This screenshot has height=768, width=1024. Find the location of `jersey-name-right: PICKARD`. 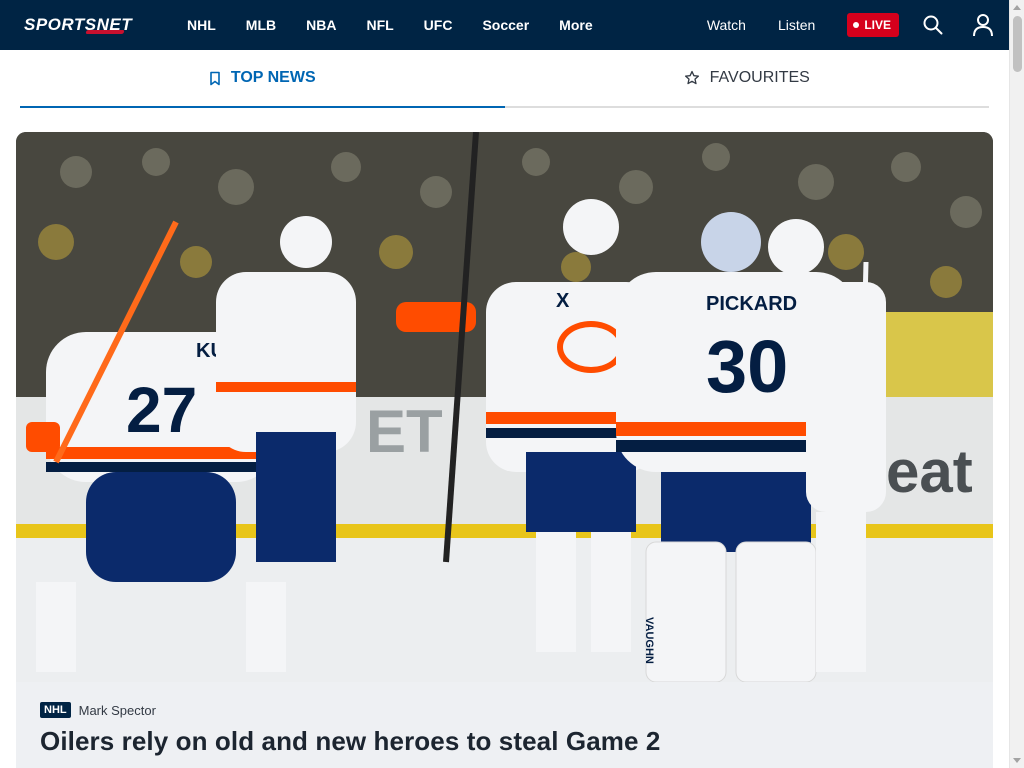

jersey-name-right: PICKARD is located at coordinates (751, 304).